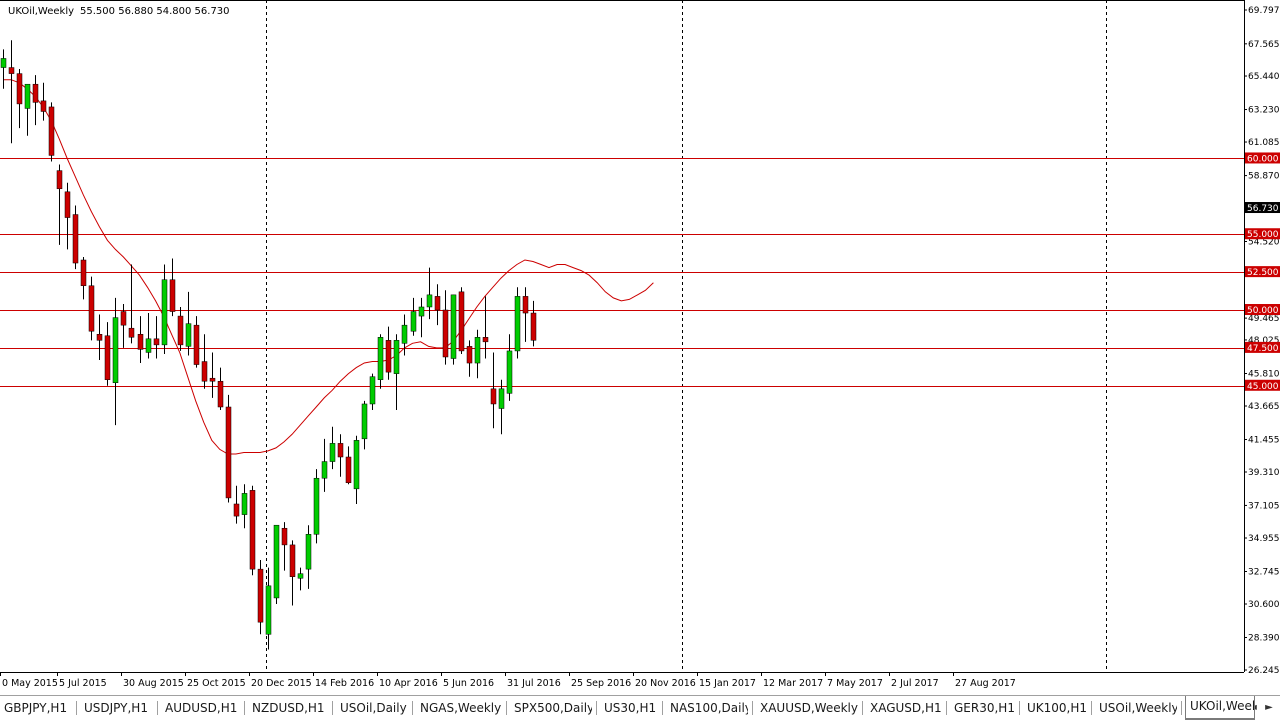  I want to click on y-tick-label: 45.810, so click(1264, 375).